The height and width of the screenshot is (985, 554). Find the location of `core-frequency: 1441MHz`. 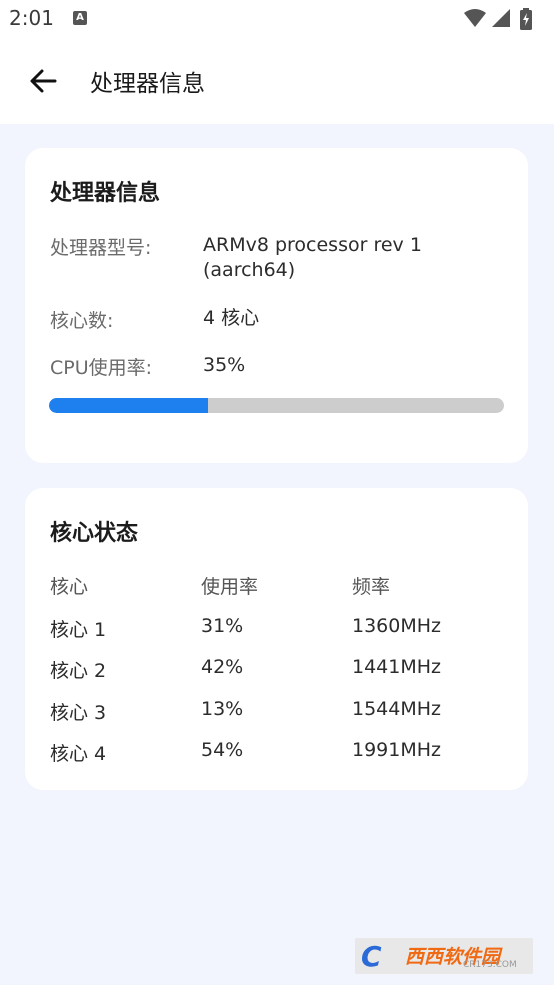

core-frequency: 1441MHz is located at coordinates (397, 667).